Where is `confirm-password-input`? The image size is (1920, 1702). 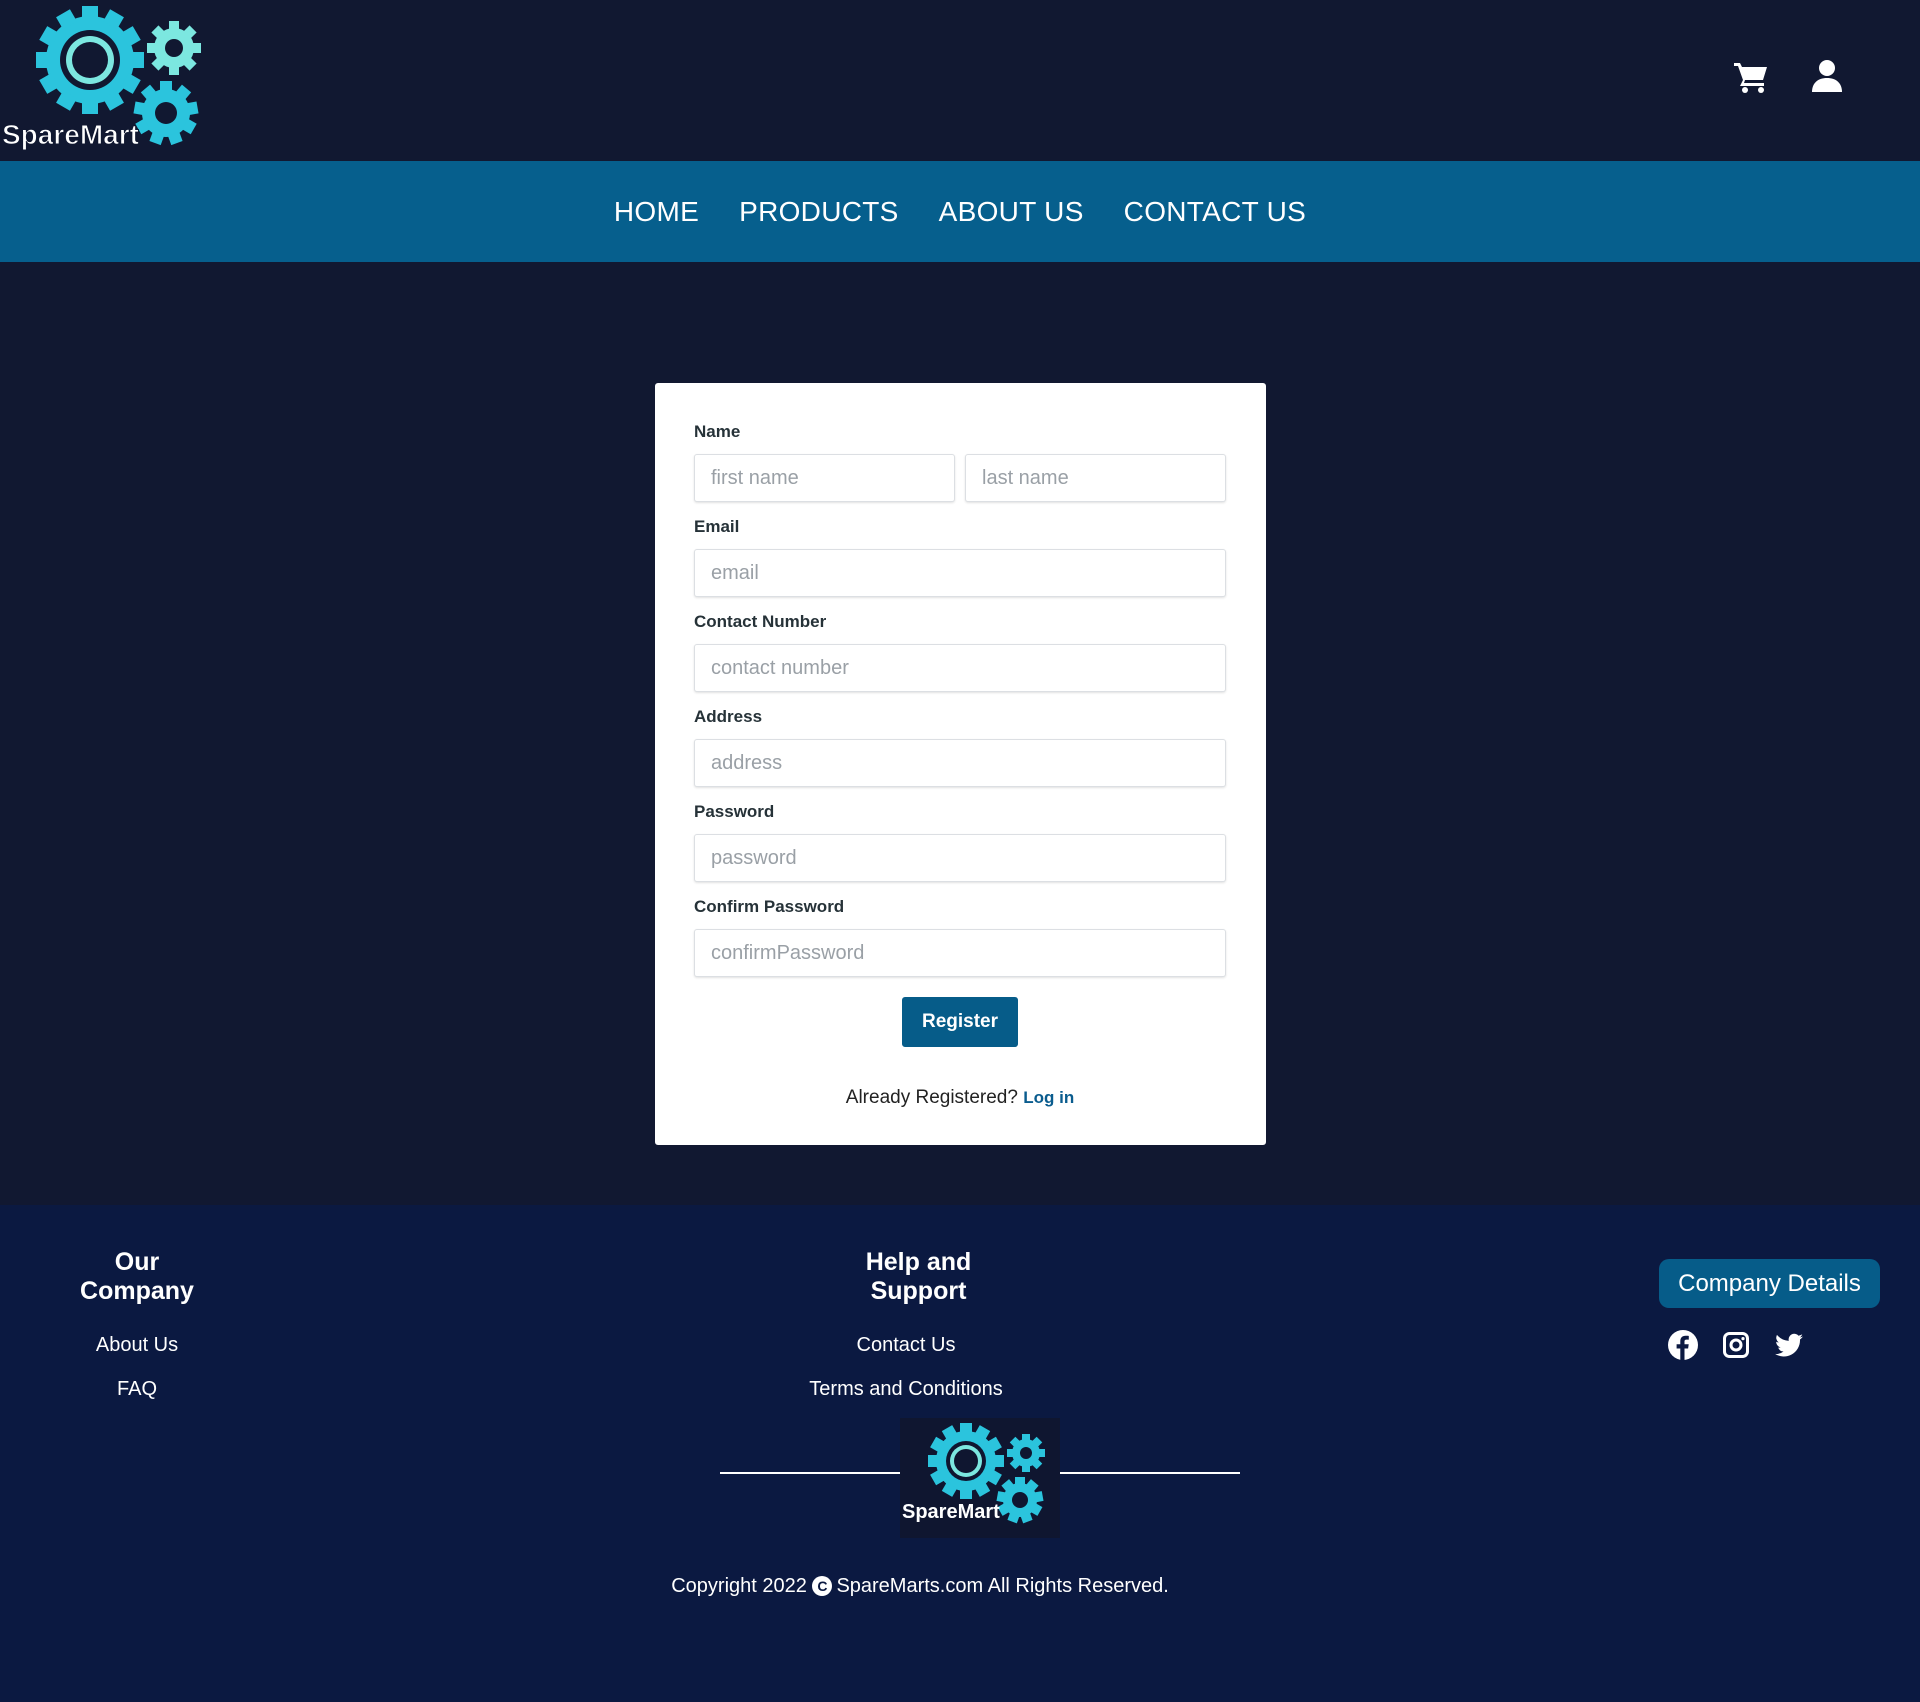
confirm-password-input is located at coordinates (960, 953).